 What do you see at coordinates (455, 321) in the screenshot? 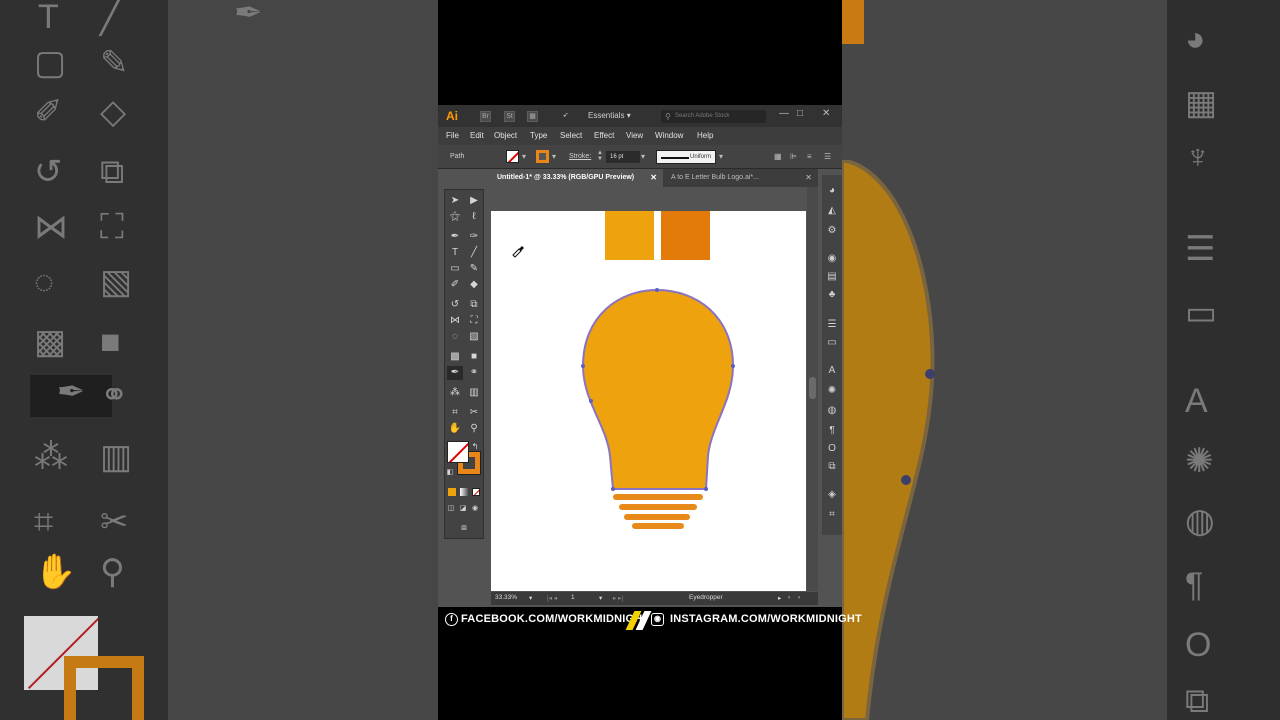
I see `width-tool-icon: ⋈` at bounding box center [455, 321].